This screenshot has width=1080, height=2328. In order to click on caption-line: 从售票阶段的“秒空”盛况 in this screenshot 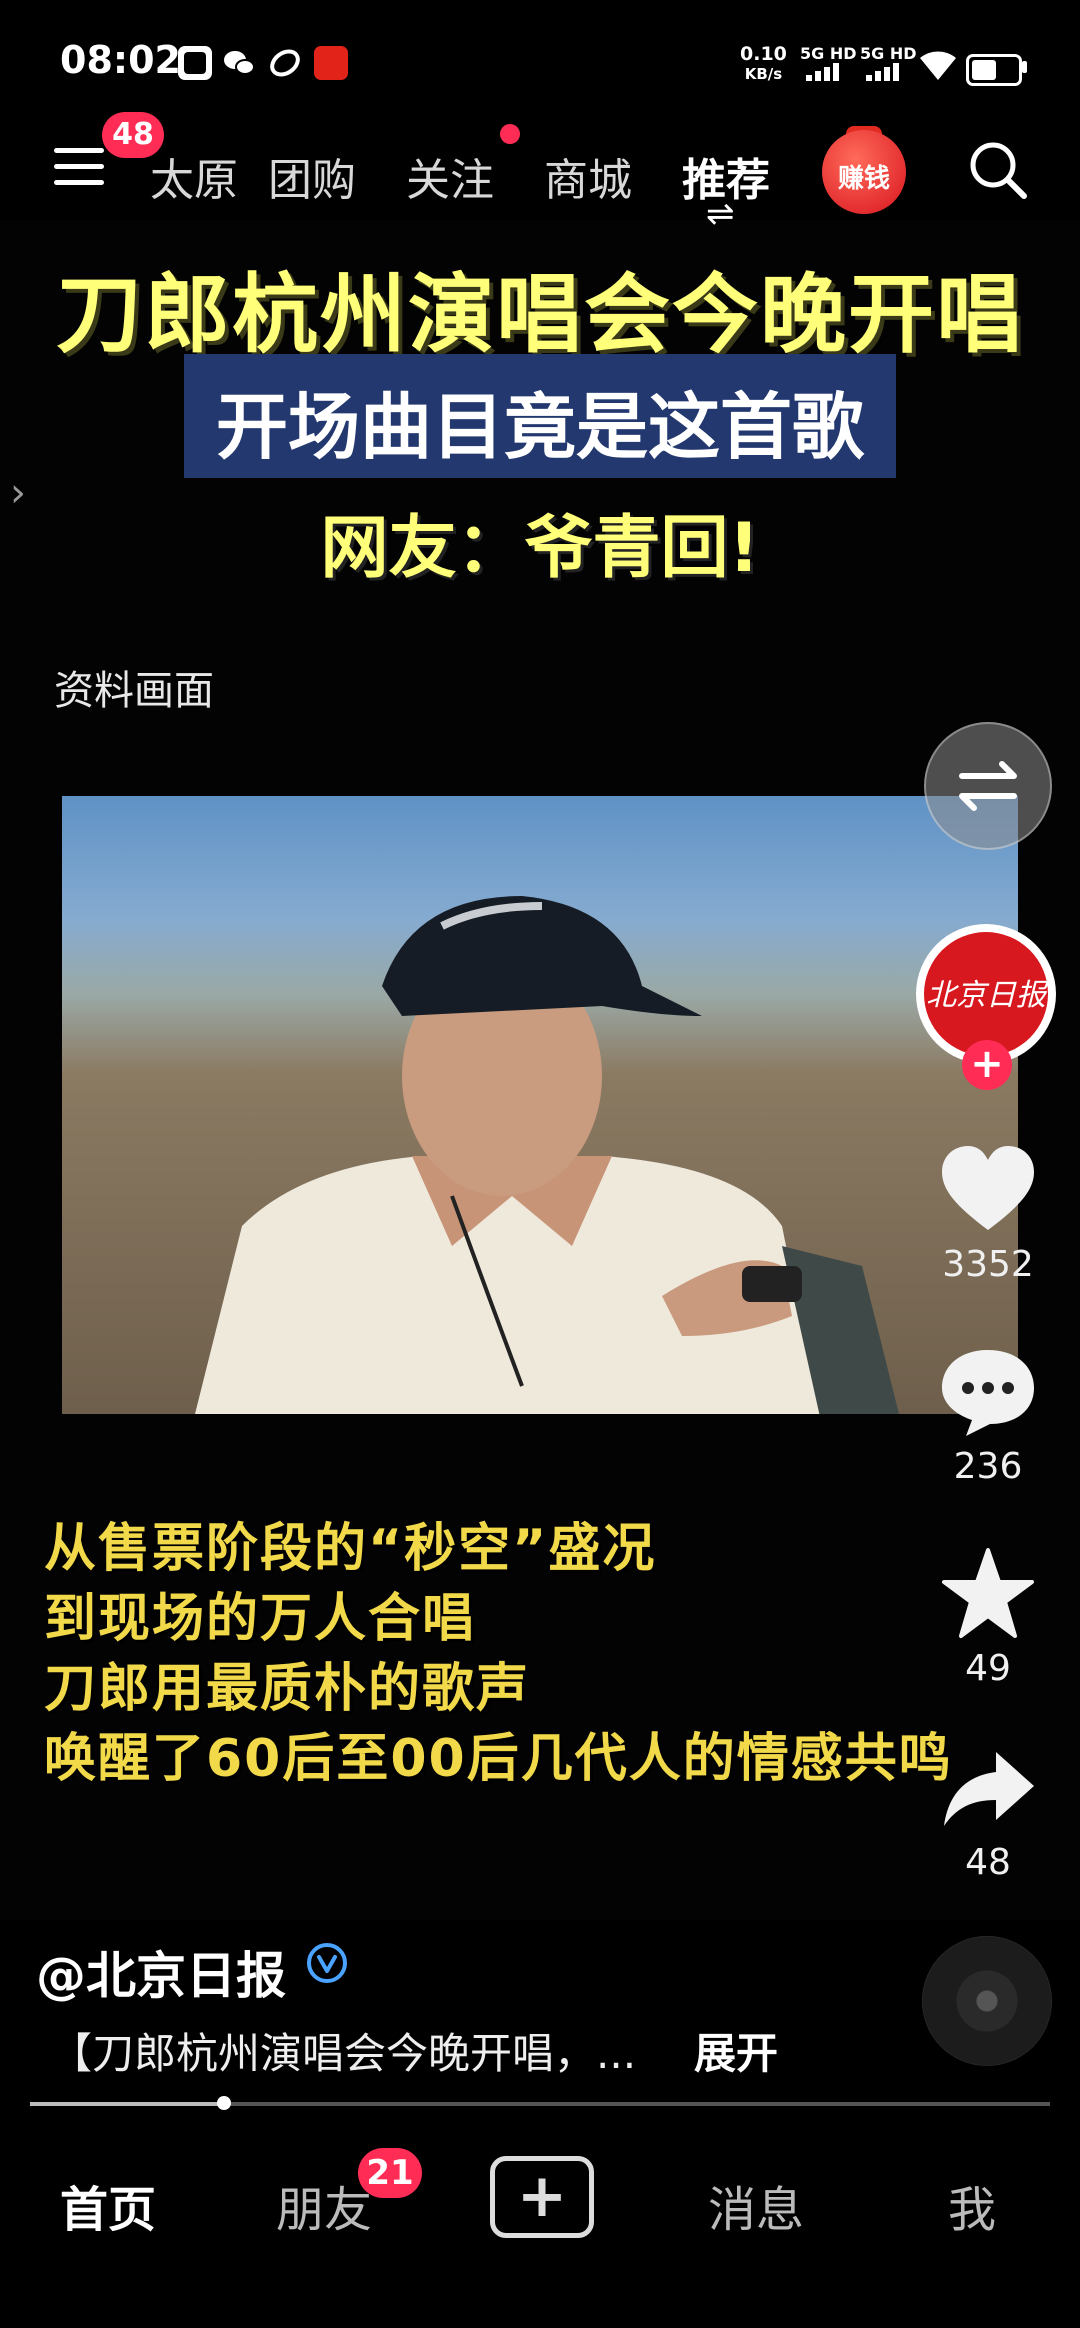, I will do `click(350, 1549)`.